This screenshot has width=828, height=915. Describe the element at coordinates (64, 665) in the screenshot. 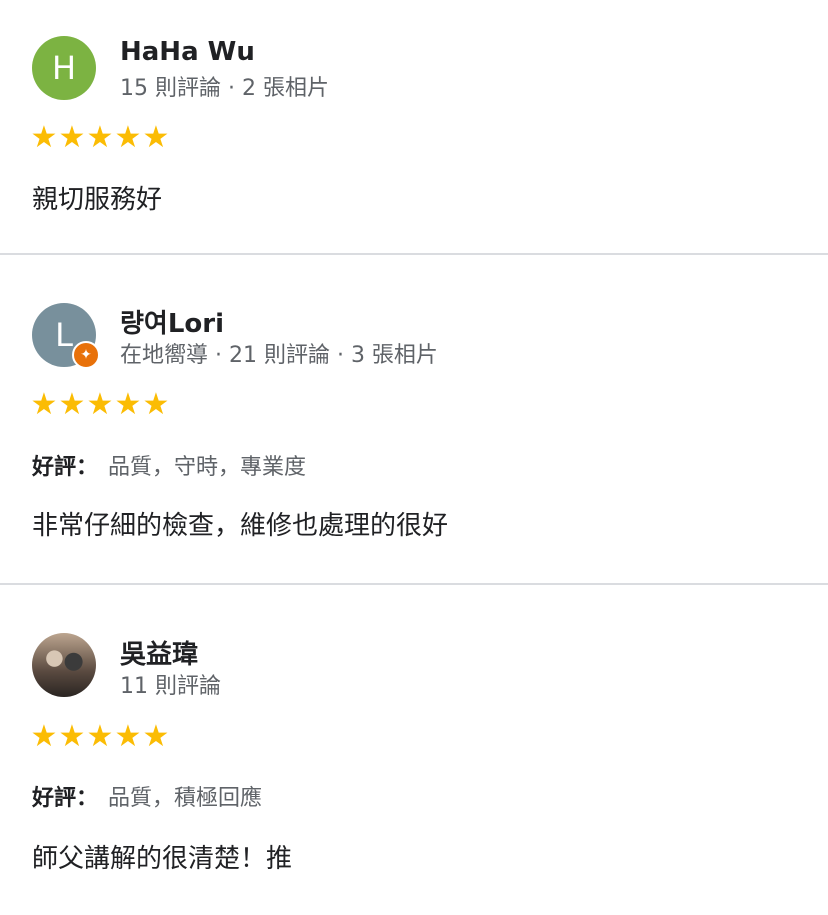

I see `avatar` at that location.